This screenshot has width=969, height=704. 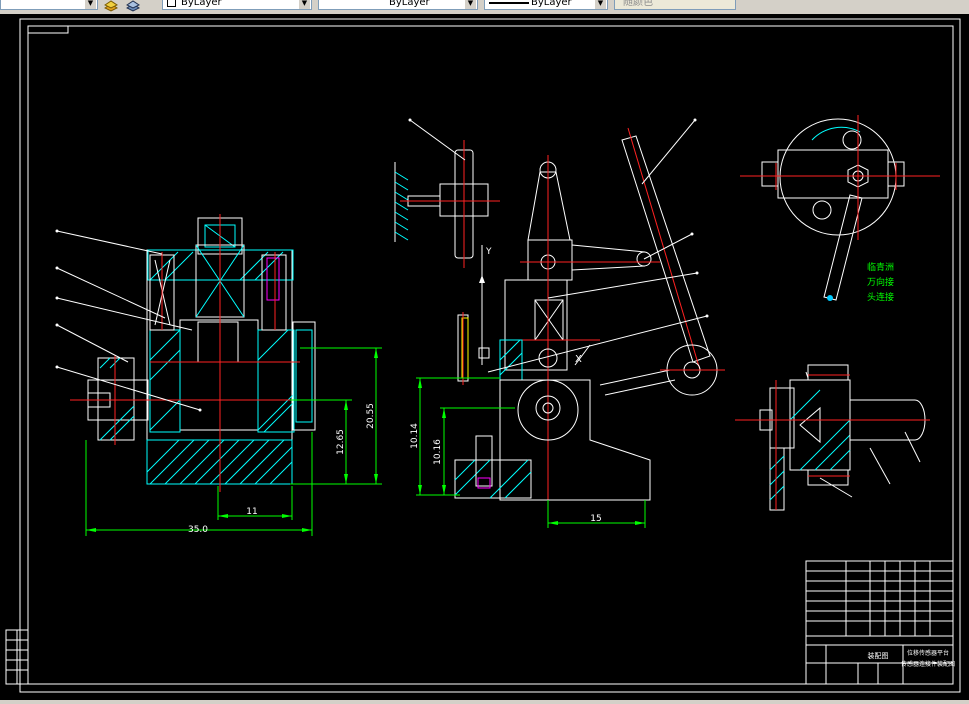 I want to click on title-block: 装配图 位移传感器平台 传感器连接件装配图, so click(x=880, y=622).